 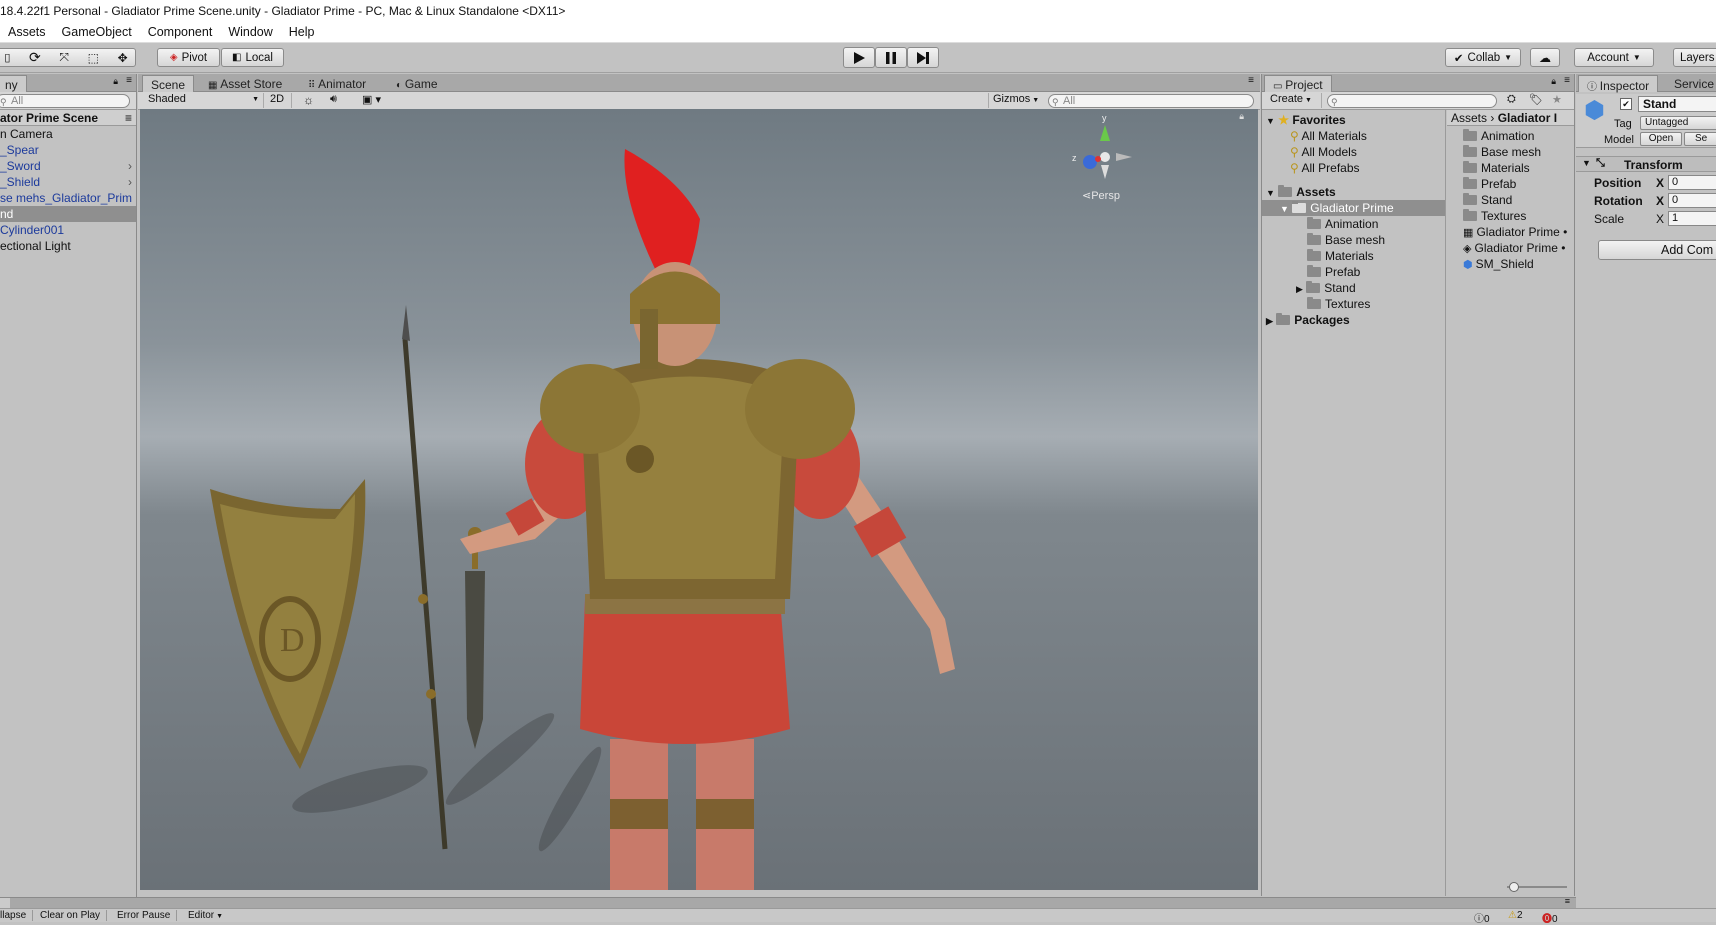 What do you see at coordinates (1353, 152) in the screenshot?
I see `favorite-item: ⚲ All Models` at bounding box center [1353, 152].